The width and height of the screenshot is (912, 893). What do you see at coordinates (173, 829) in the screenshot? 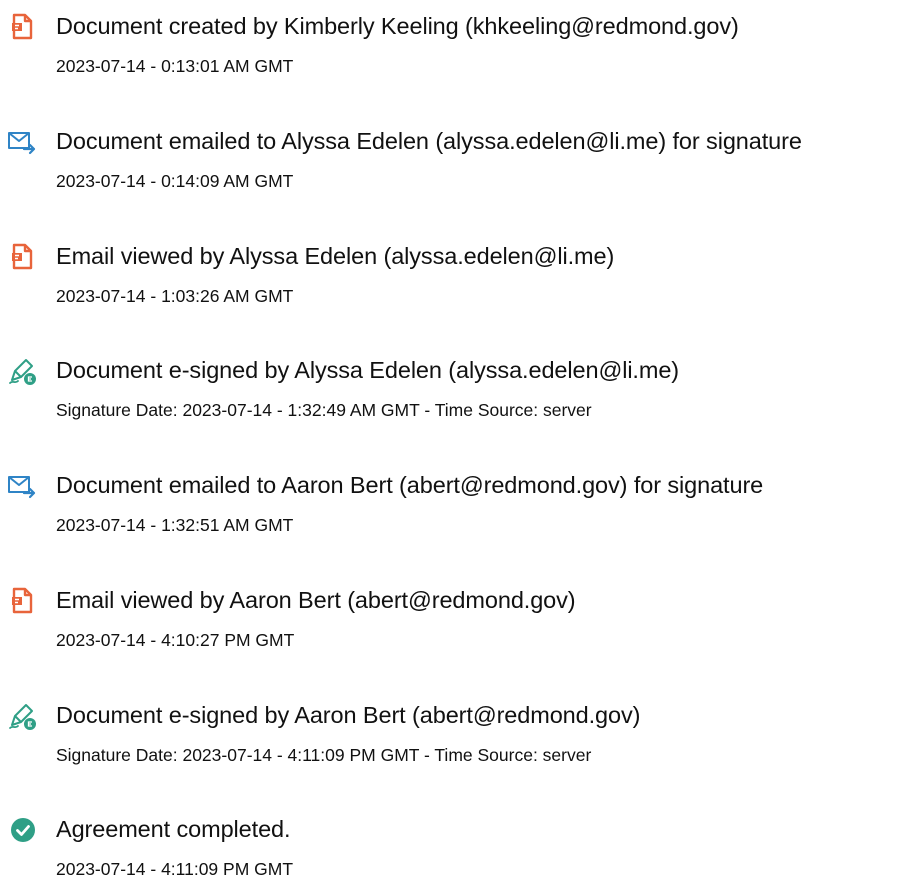
I see `event-title: Agreement completed.` at bounding box center [173, 829].